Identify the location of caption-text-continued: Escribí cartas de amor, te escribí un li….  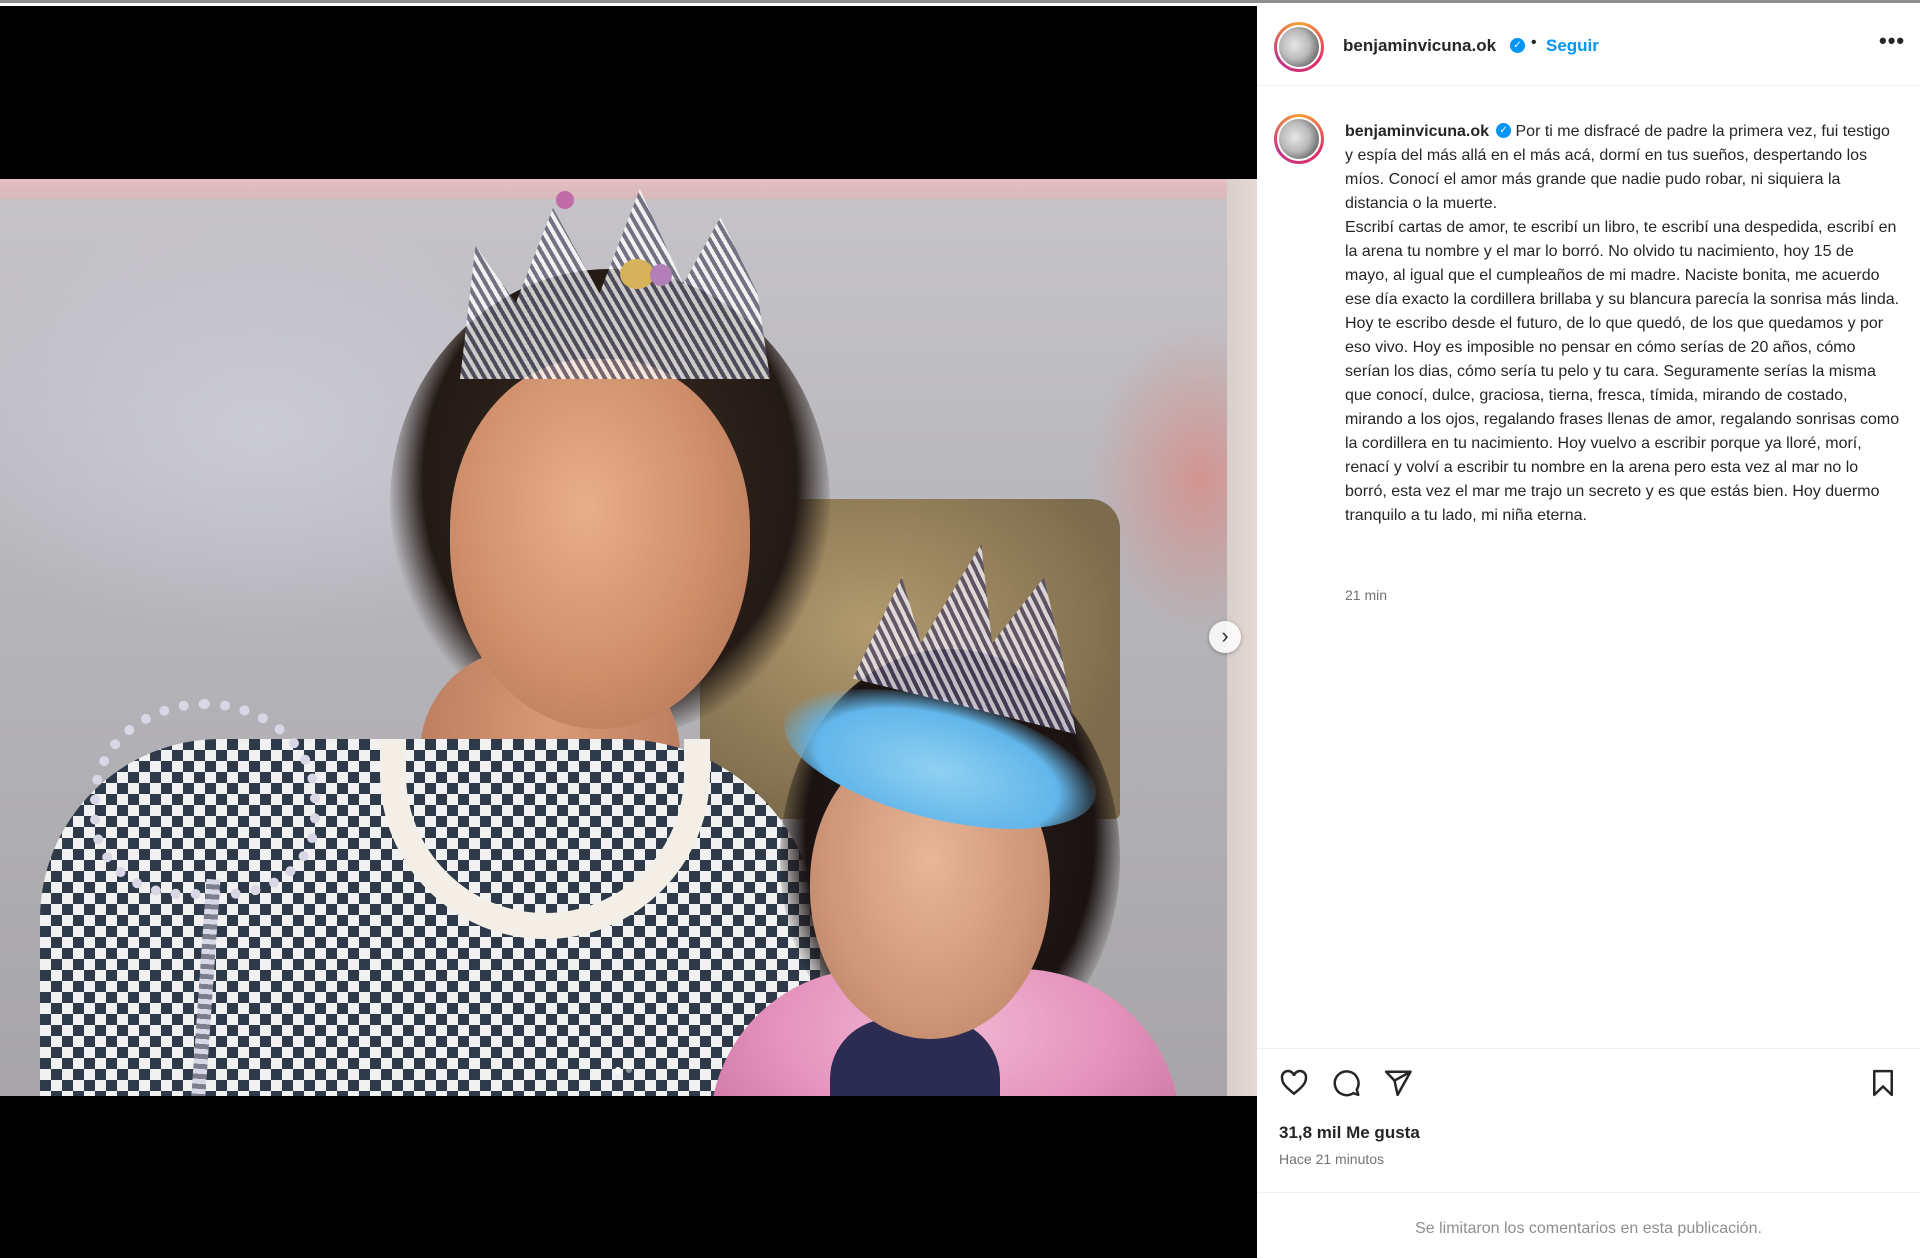
(1622, 371).